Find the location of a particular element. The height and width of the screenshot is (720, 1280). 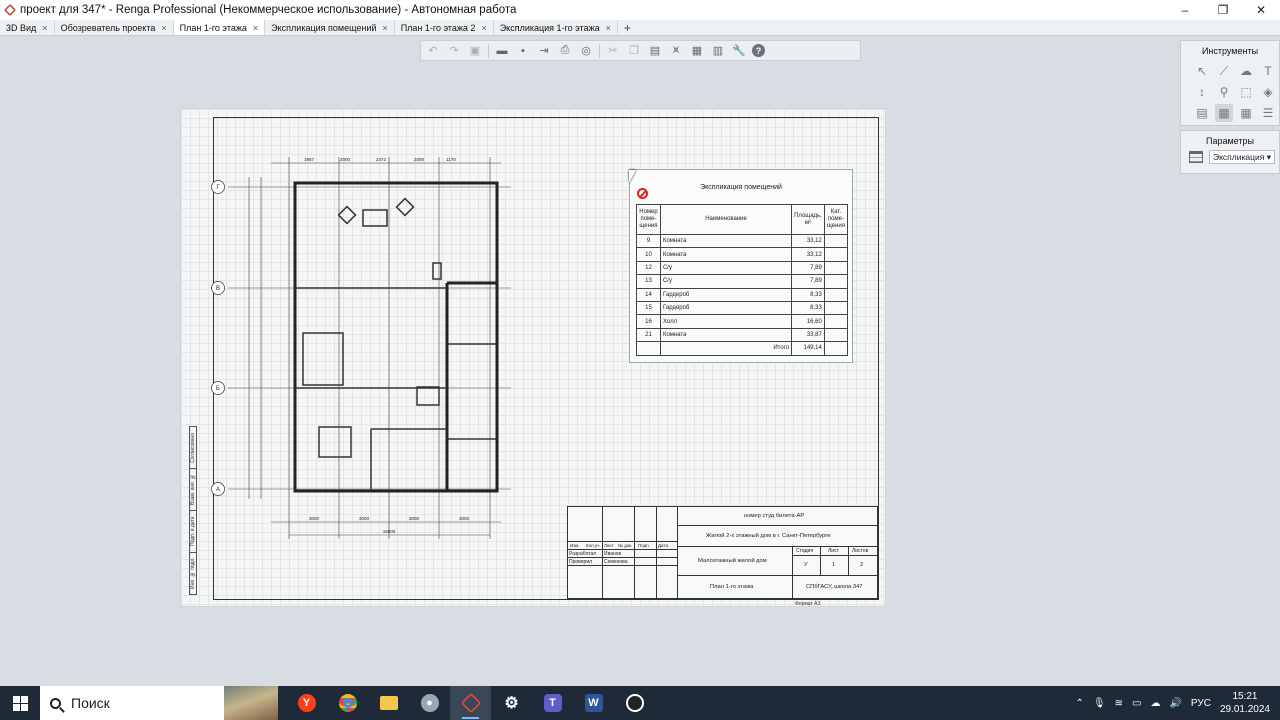

tab-floor-plan-1-2: План 1-го этажа 2 × is located at coordinates (444, 27).